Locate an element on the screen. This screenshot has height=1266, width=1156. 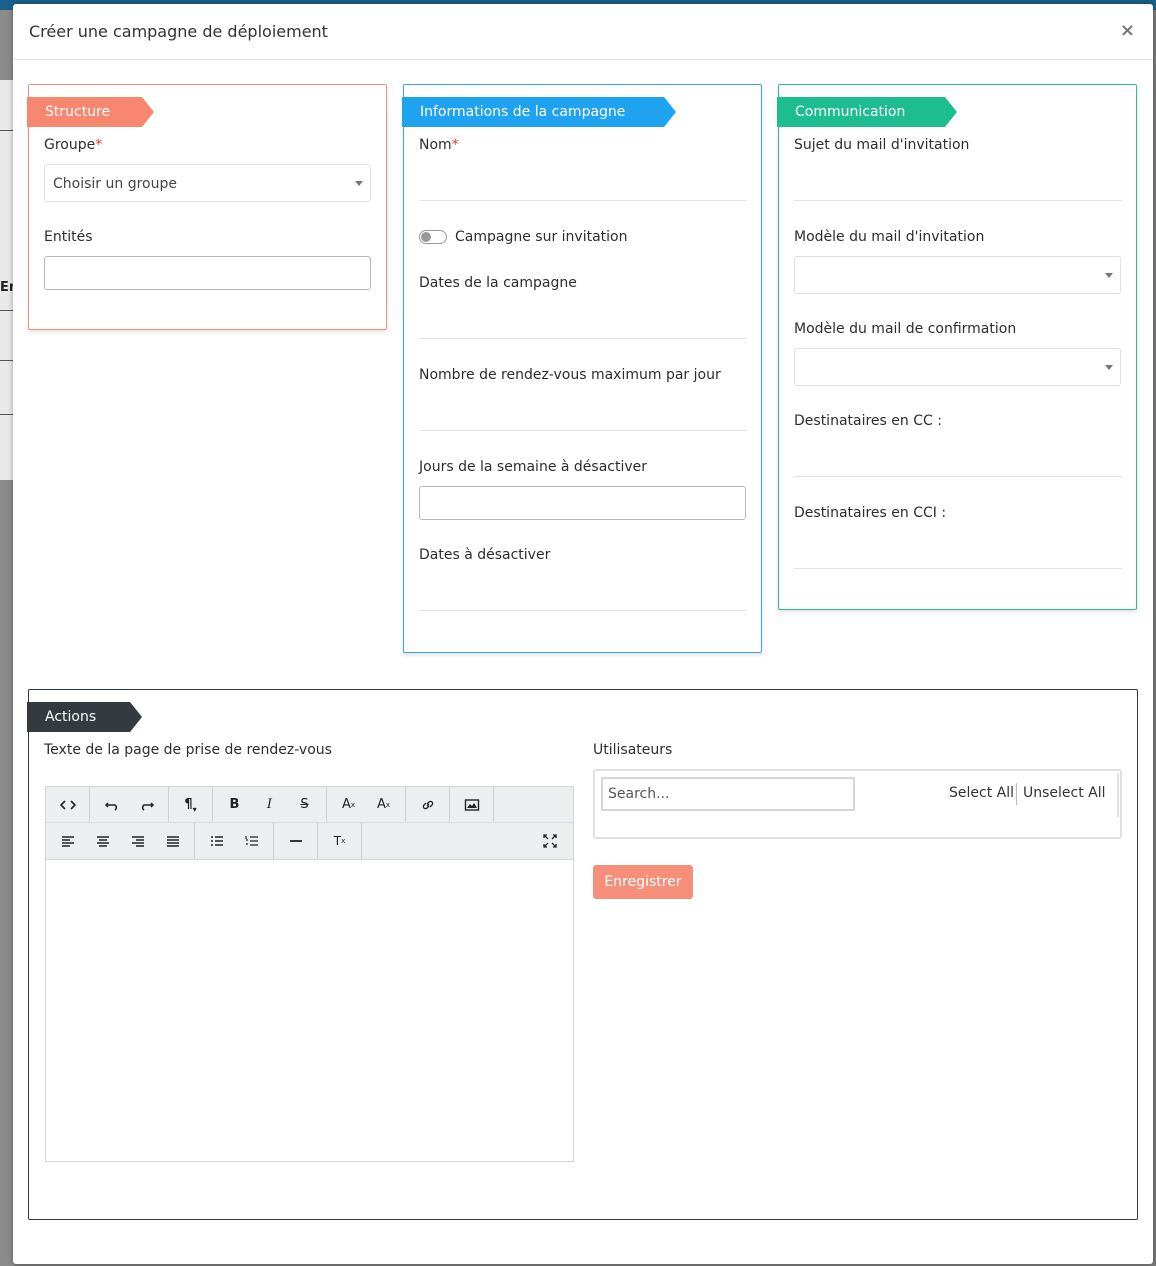
nom-label: Nom* is located at coordinates (439, 145).